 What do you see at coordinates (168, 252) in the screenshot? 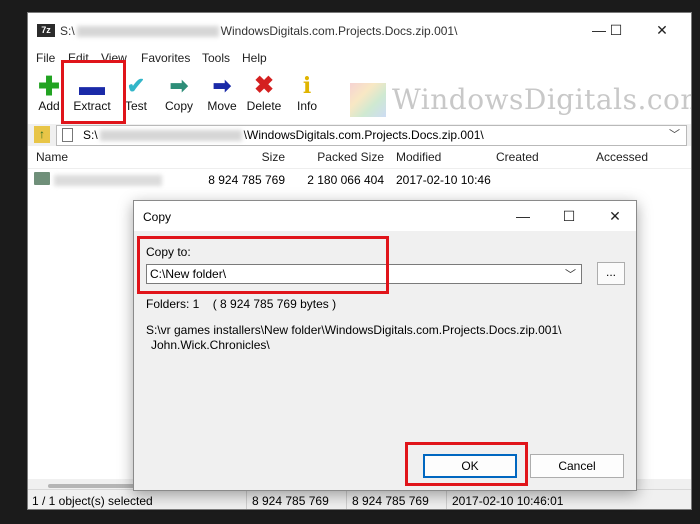
I see `copy-to-label: Copy to:` at bounding box center [168, 252].